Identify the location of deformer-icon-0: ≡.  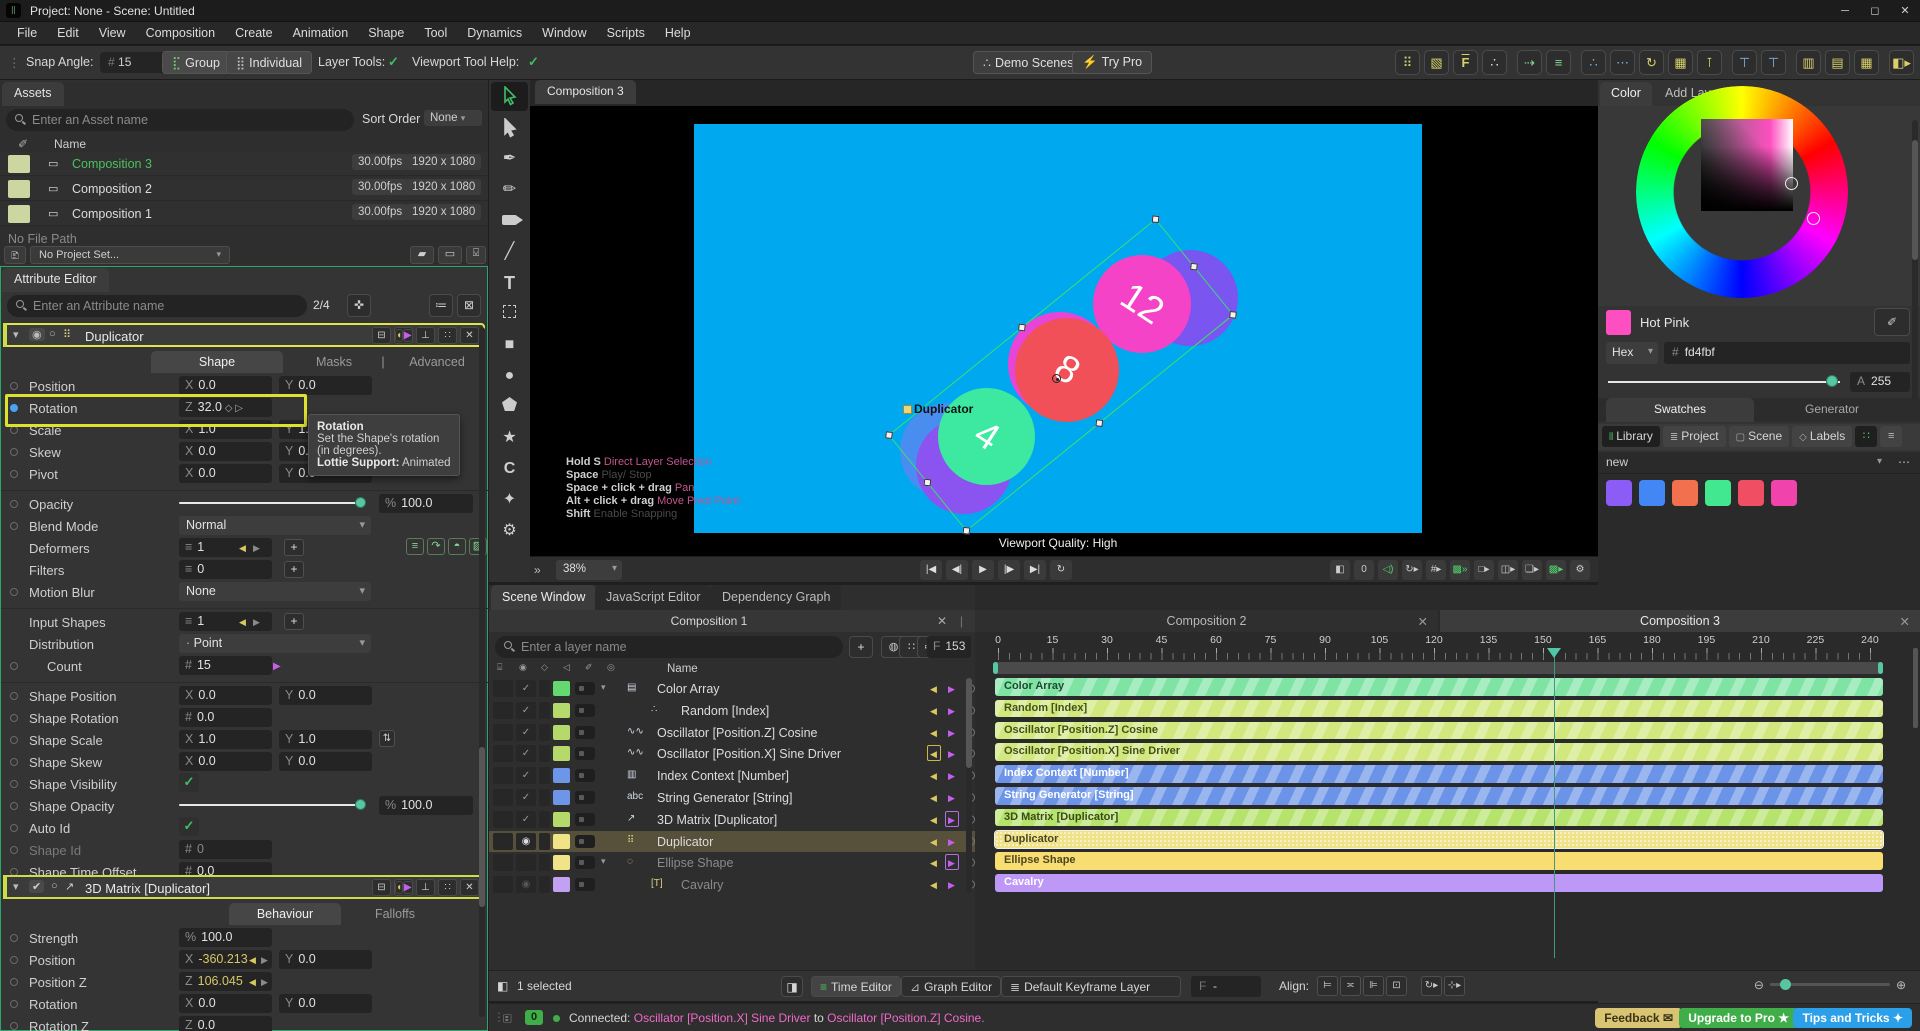
(415, 546).